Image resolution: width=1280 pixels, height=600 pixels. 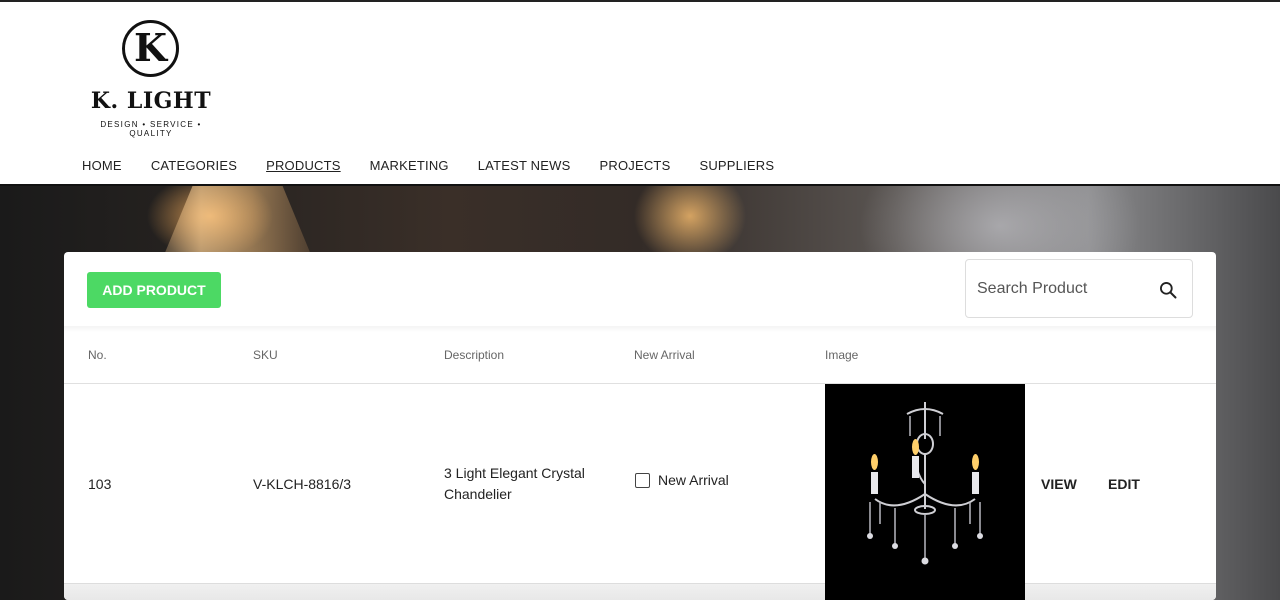 I want to click on product-image-partial, so click(x=925, y=592).